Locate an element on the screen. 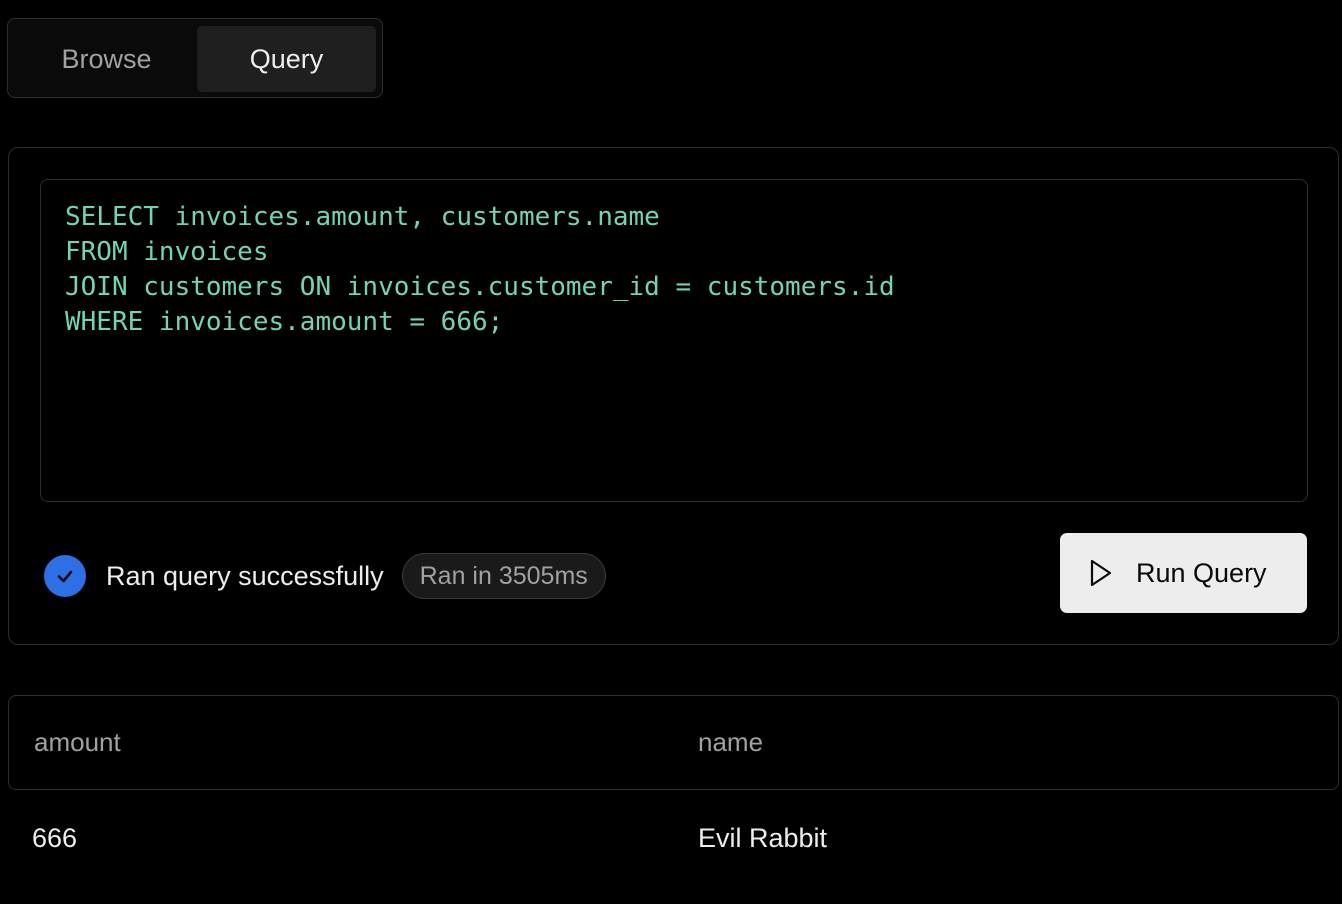 The height and width of the screenshot is (904, 1342). table-row: 666 Evil Rabbit is located at coordinates (673, 838).